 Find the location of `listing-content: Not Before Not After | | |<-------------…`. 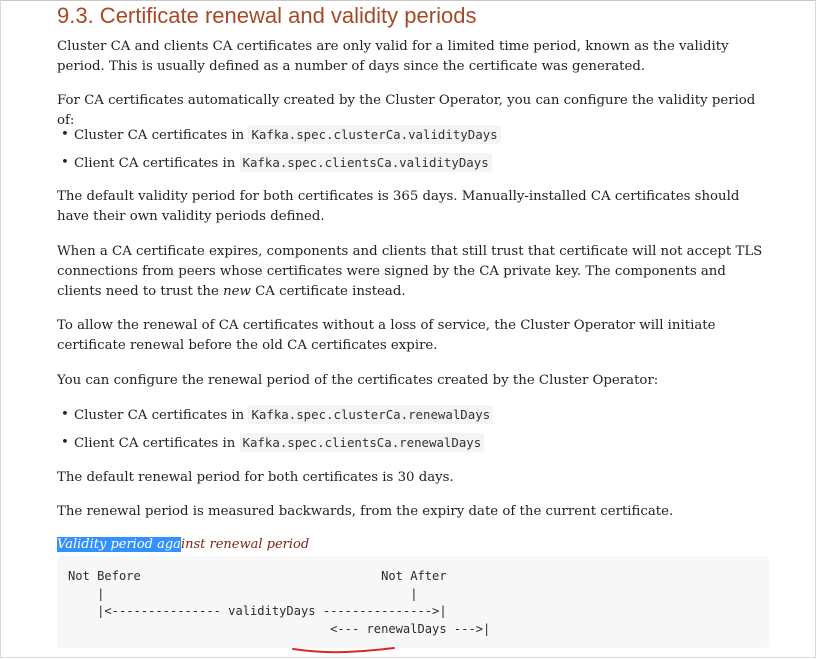

listing-content: Not Before Not After | | |<-------------… is located at coordinates (279, 602).